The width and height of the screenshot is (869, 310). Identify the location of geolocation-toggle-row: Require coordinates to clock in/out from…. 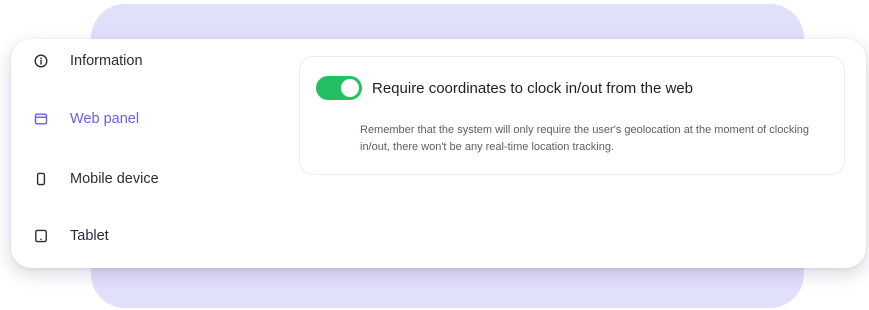
(504, 88).